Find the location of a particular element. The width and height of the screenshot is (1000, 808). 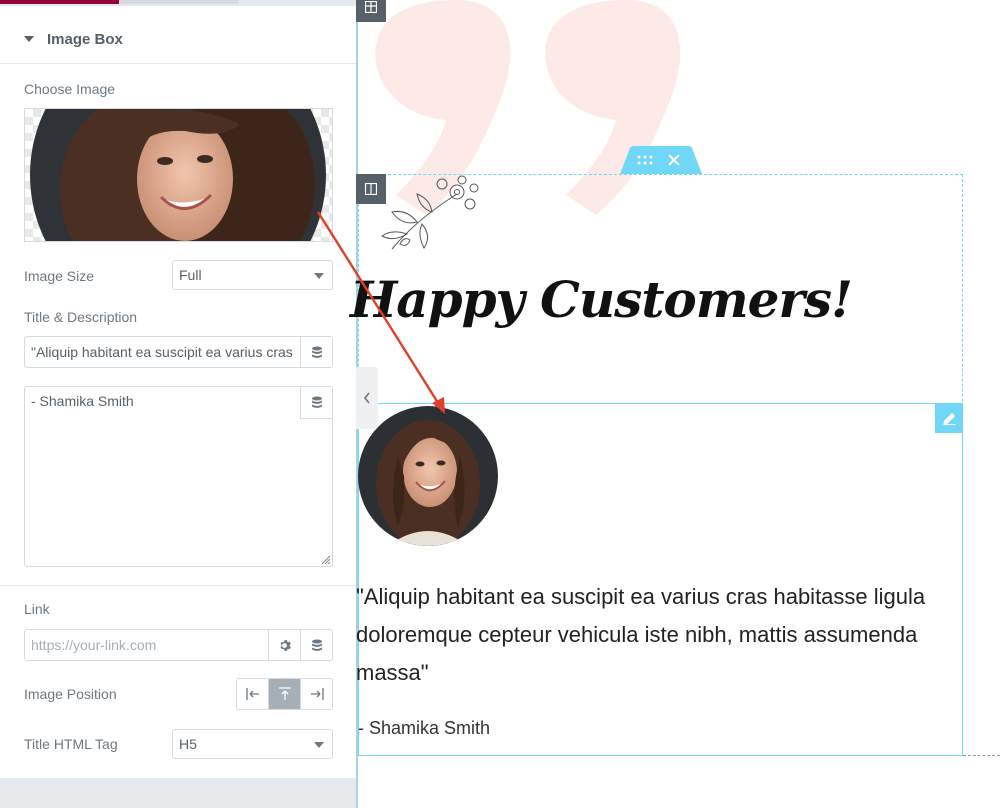

section-handle is located at coordinates (661, 160).